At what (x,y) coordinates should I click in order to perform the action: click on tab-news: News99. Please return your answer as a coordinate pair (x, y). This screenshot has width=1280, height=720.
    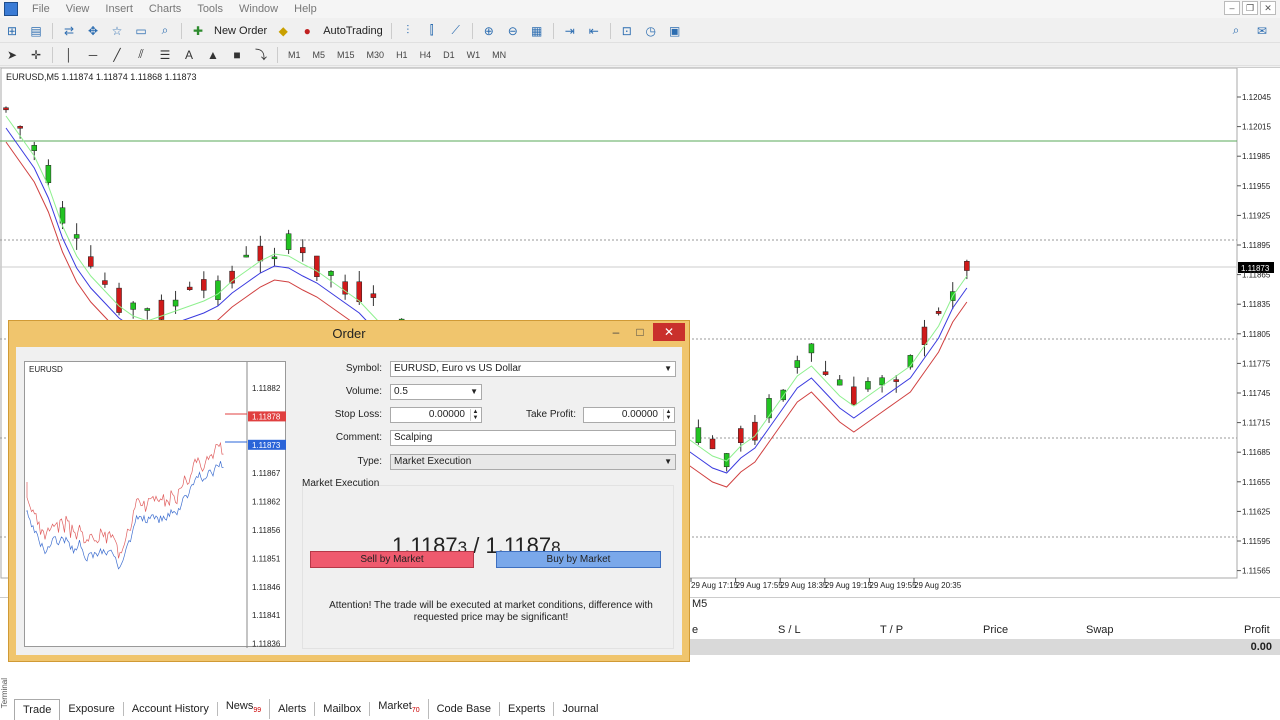
    Looking at the image, I should click on (244, 709).